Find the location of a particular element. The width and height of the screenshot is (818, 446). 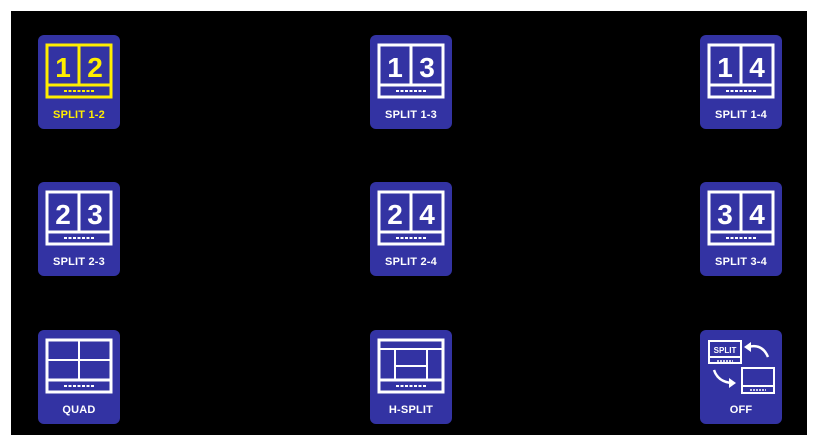

split-right-number: 2 is located at coordinates (95, 67).